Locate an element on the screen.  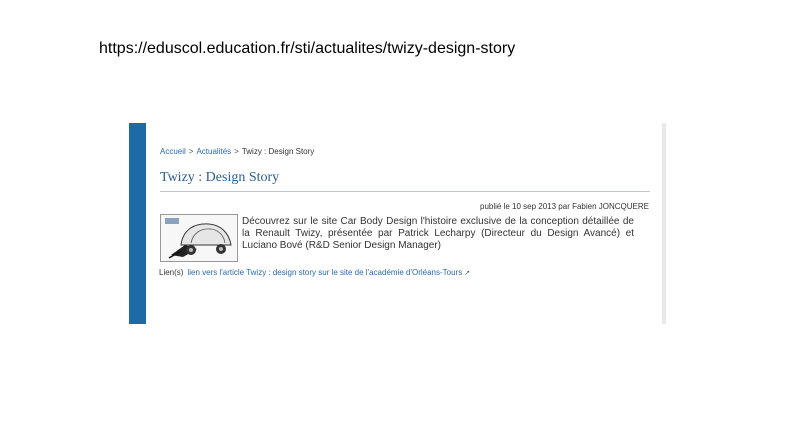
sidebar-bar is located at coordinates (137, 223).